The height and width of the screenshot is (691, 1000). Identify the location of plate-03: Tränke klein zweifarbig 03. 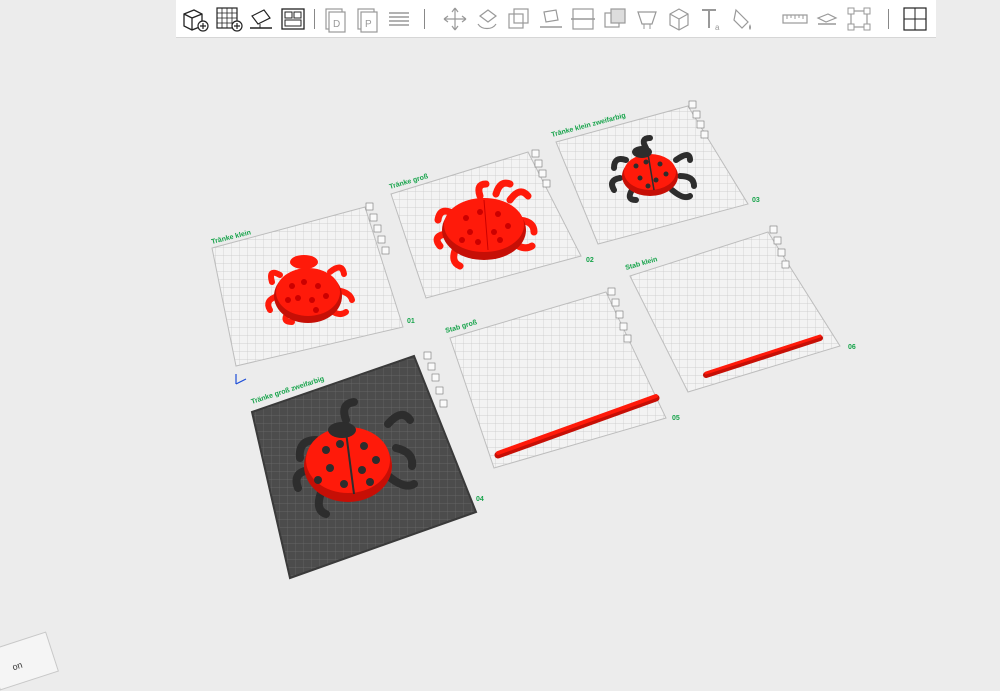
(655, 172).